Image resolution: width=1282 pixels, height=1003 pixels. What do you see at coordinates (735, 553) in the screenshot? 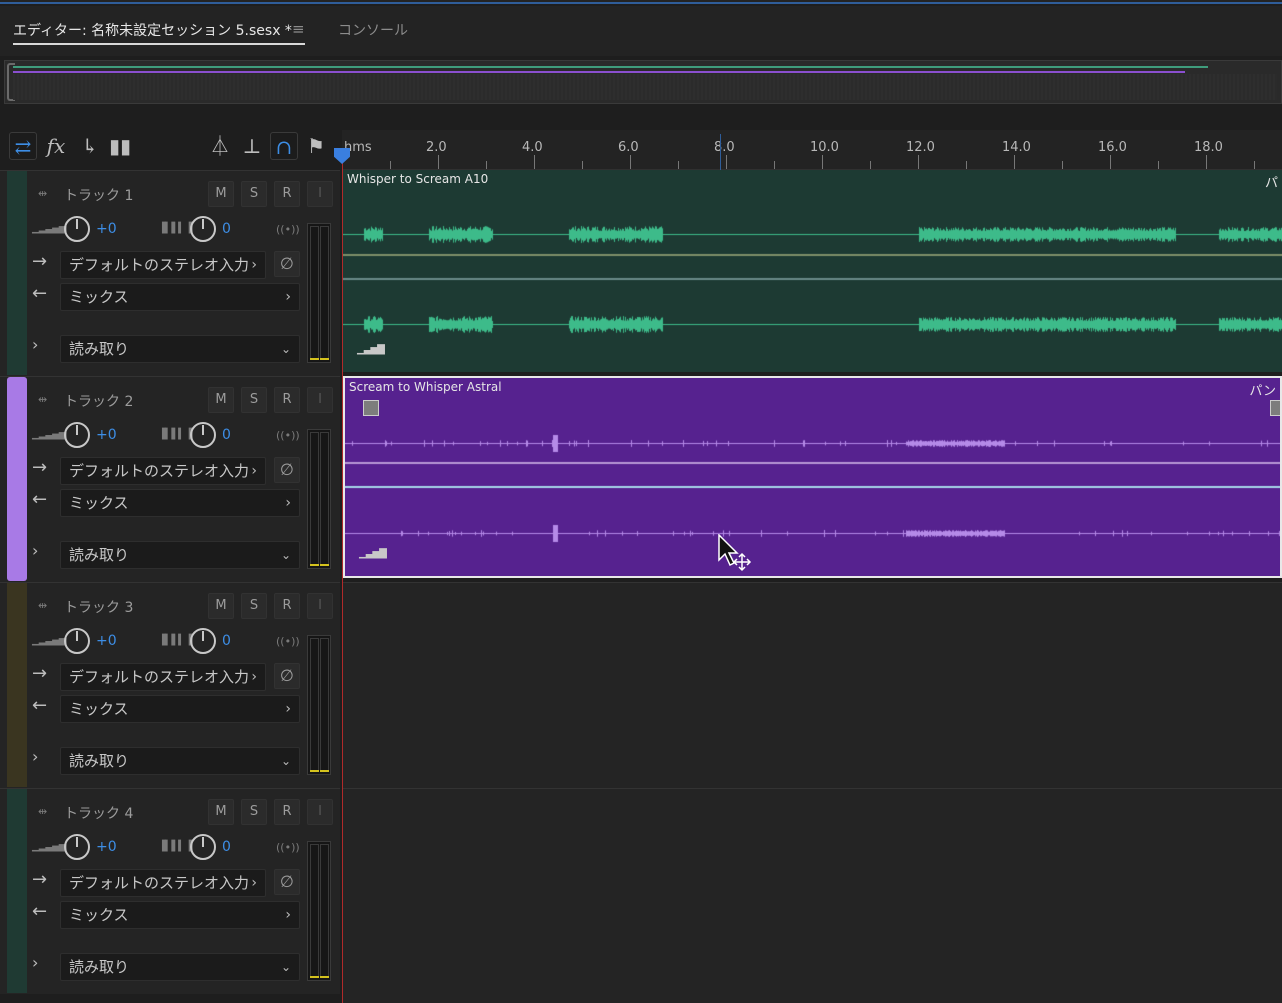
I see `move-cursor-icon` at bounding box center [735, 553].